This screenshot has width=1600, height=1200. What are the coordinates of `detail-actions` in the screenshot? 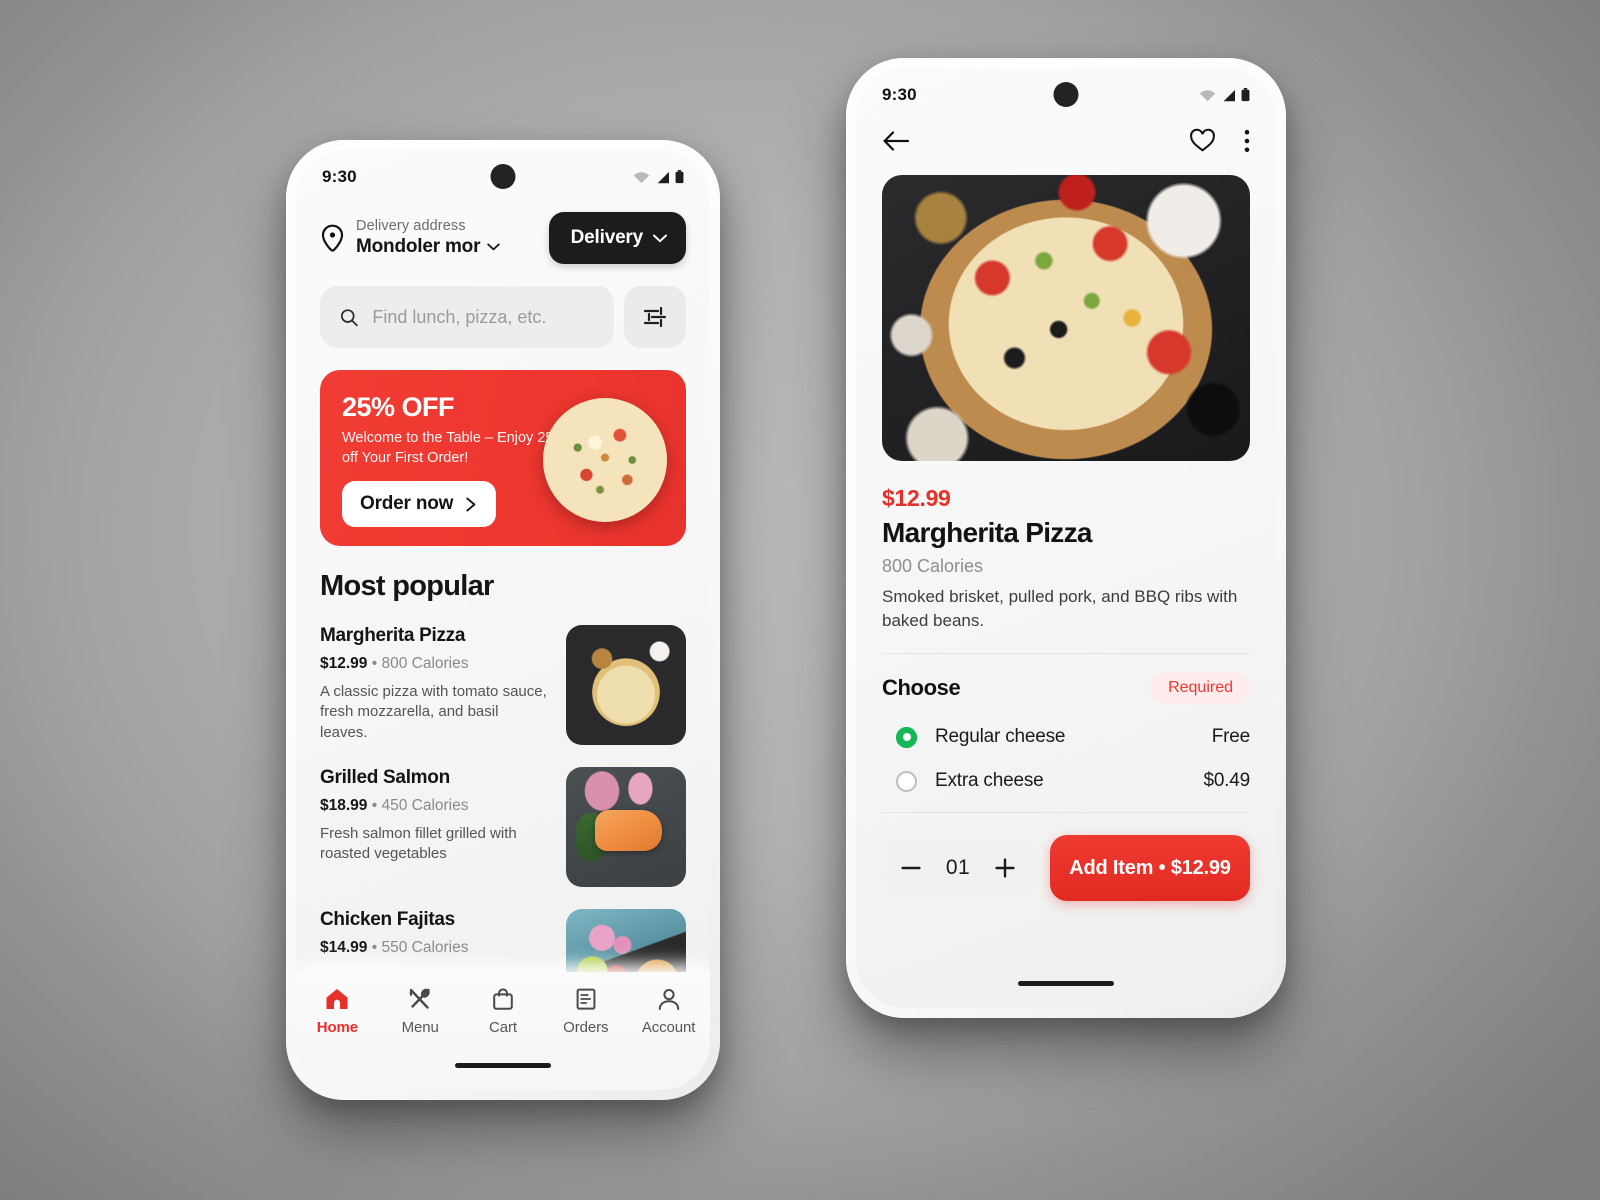 It's located at (1219, 140).